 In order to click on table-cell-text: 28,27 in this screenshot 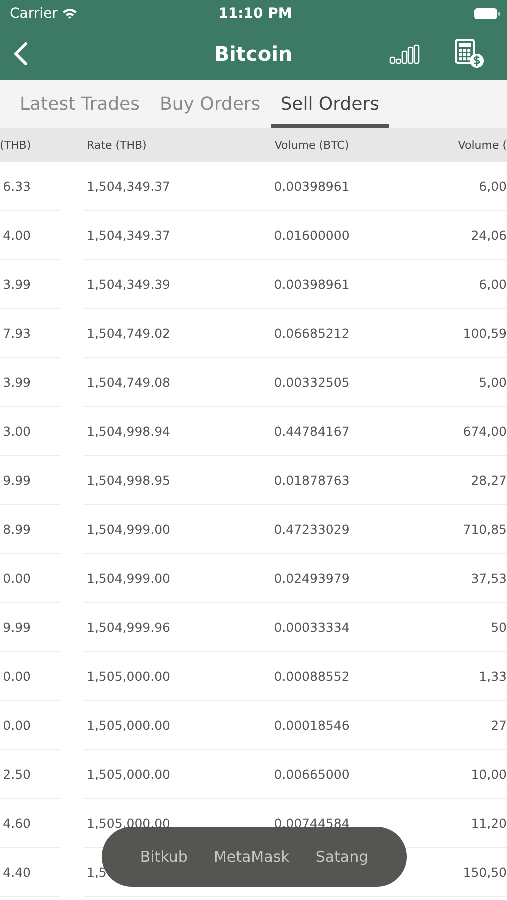, I will do `click(488, 480)`.